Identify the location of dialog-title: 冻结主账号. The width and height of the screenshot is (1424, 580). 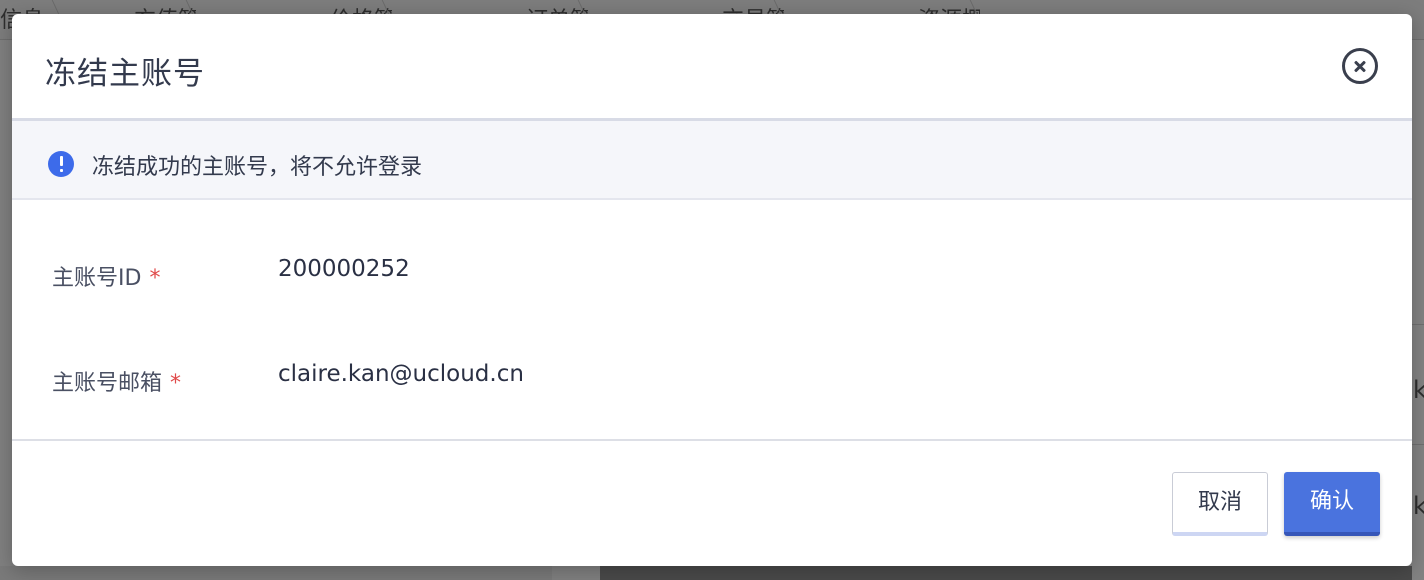
(125, 74).